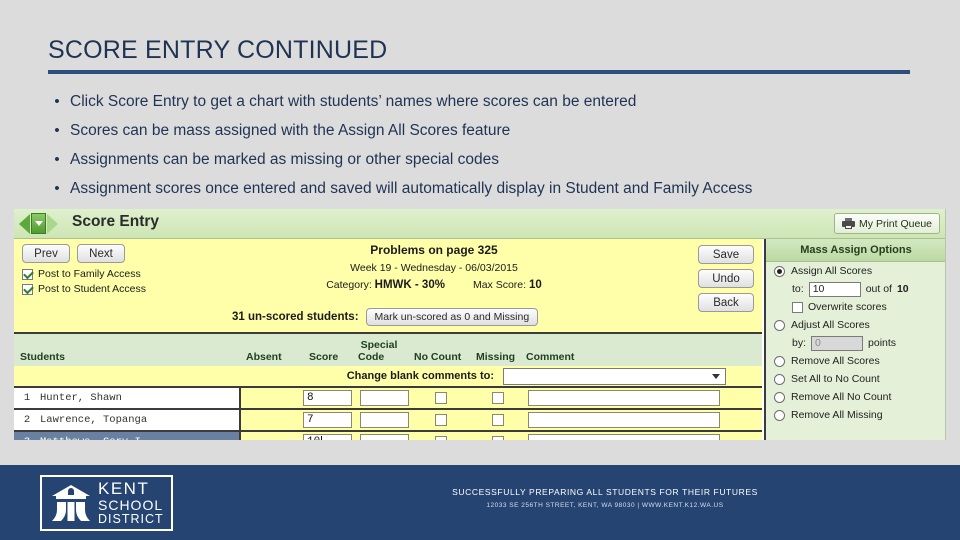 This screenshot has height=540, width=960. I want to click on my-print-queue-button: My Print Queue, so click(887, 223).